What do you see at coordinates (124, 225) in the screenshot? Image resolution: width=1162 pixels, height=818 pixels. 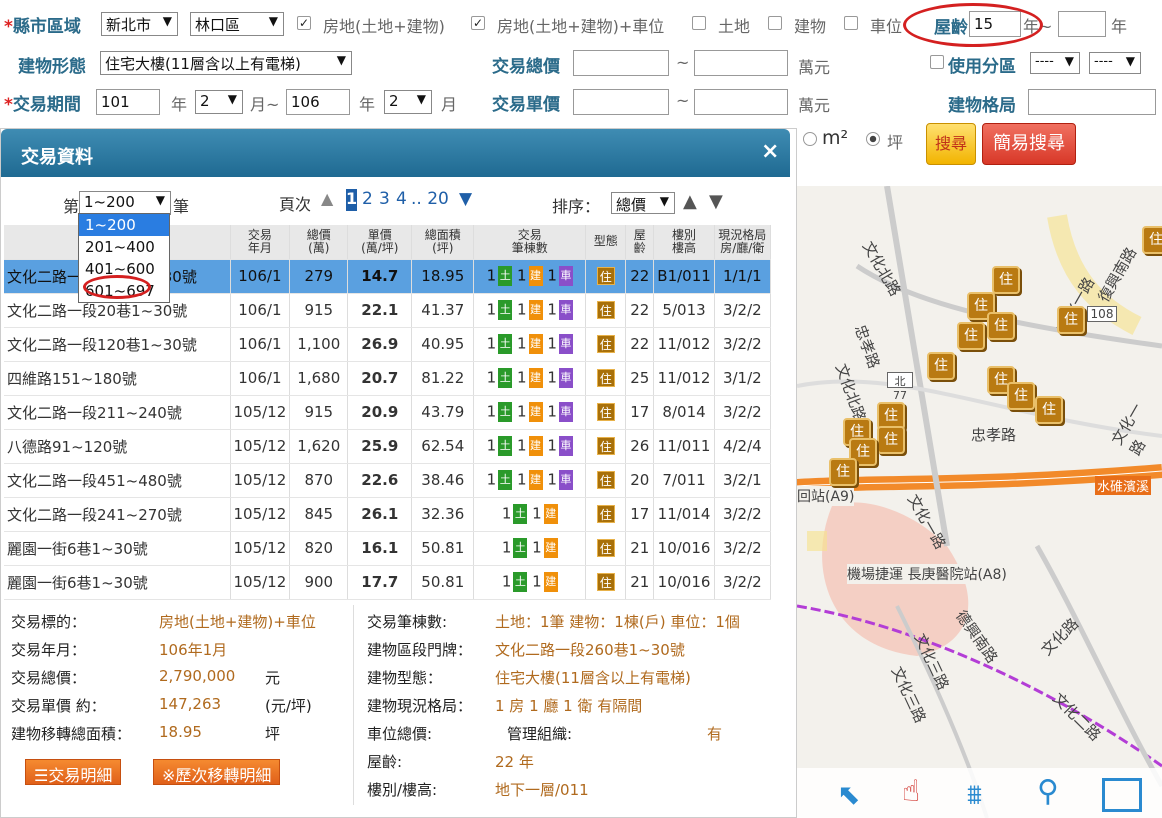 I see `dropdown-option: 1~200` at bounding box center [124, 225].